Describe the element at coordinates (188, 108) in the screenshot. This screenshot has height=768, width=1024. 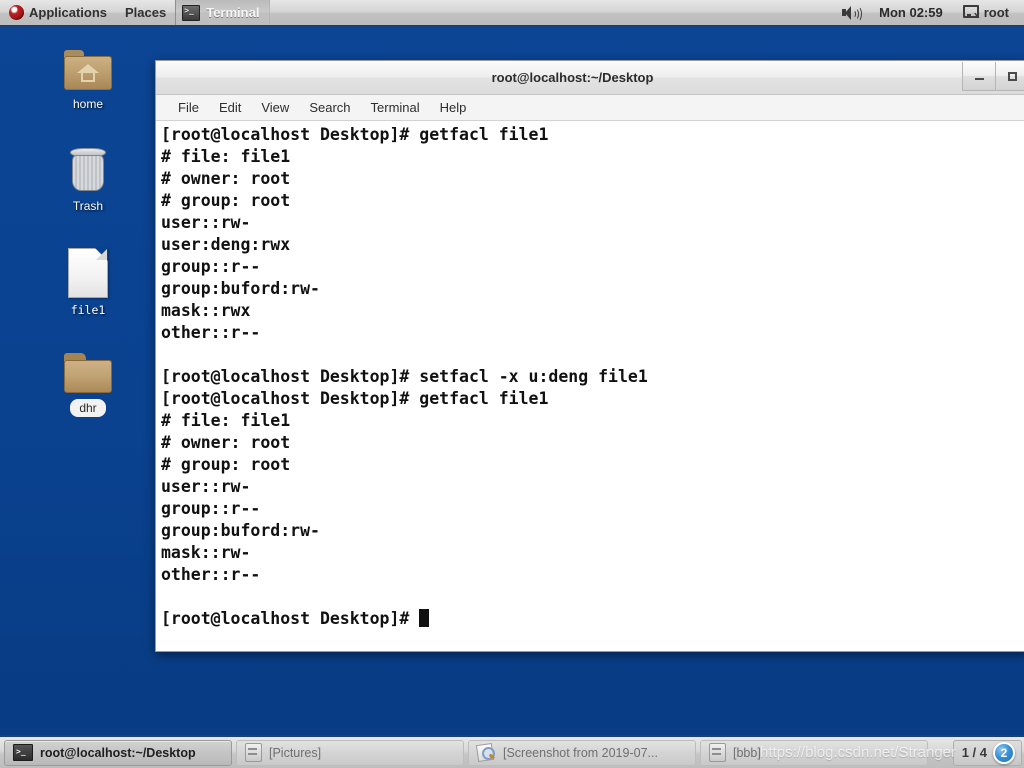
I see `menu-file: File` at that location.